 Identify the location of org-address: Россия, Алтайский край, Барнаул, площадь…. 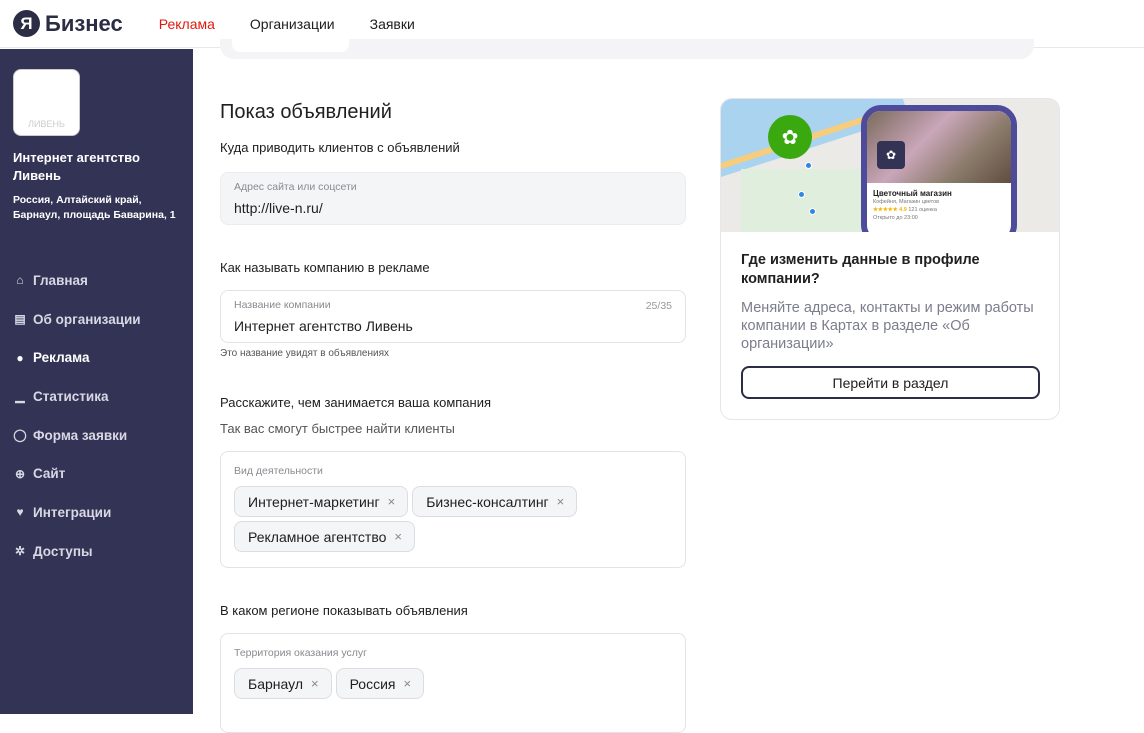
(94, 207).